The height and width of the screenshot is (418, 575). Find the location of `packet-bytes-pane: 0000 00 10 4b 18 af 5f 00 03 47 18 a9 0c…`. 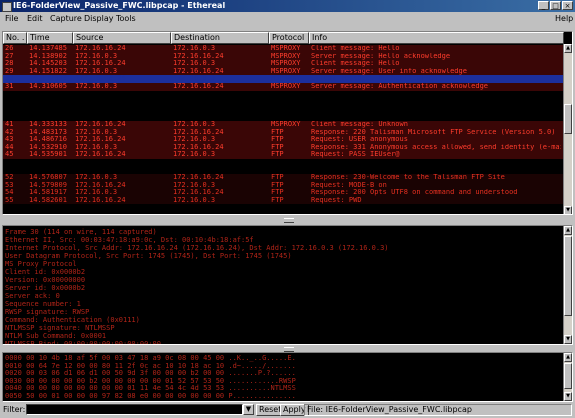

packet-bytes-pane: 0000 00 10 4b 18 af 5f 00 03 47 18 a9 0c… is located at coordinates (287, 377).